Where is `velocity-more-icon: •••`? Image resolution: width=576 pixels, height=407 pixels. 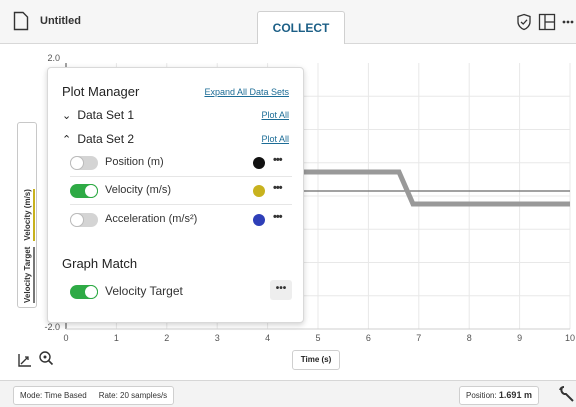 velocity-more-icon: ••• is located at coordinates (278, 188).